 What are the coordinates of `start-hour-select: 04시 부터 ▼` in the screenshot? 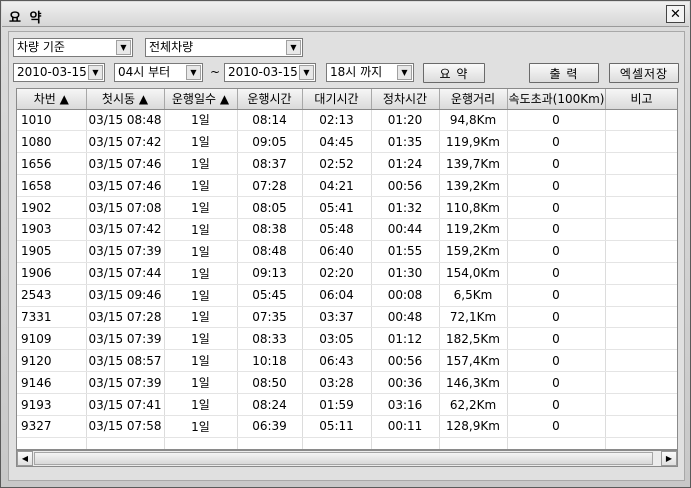 It's located at (158, 72).